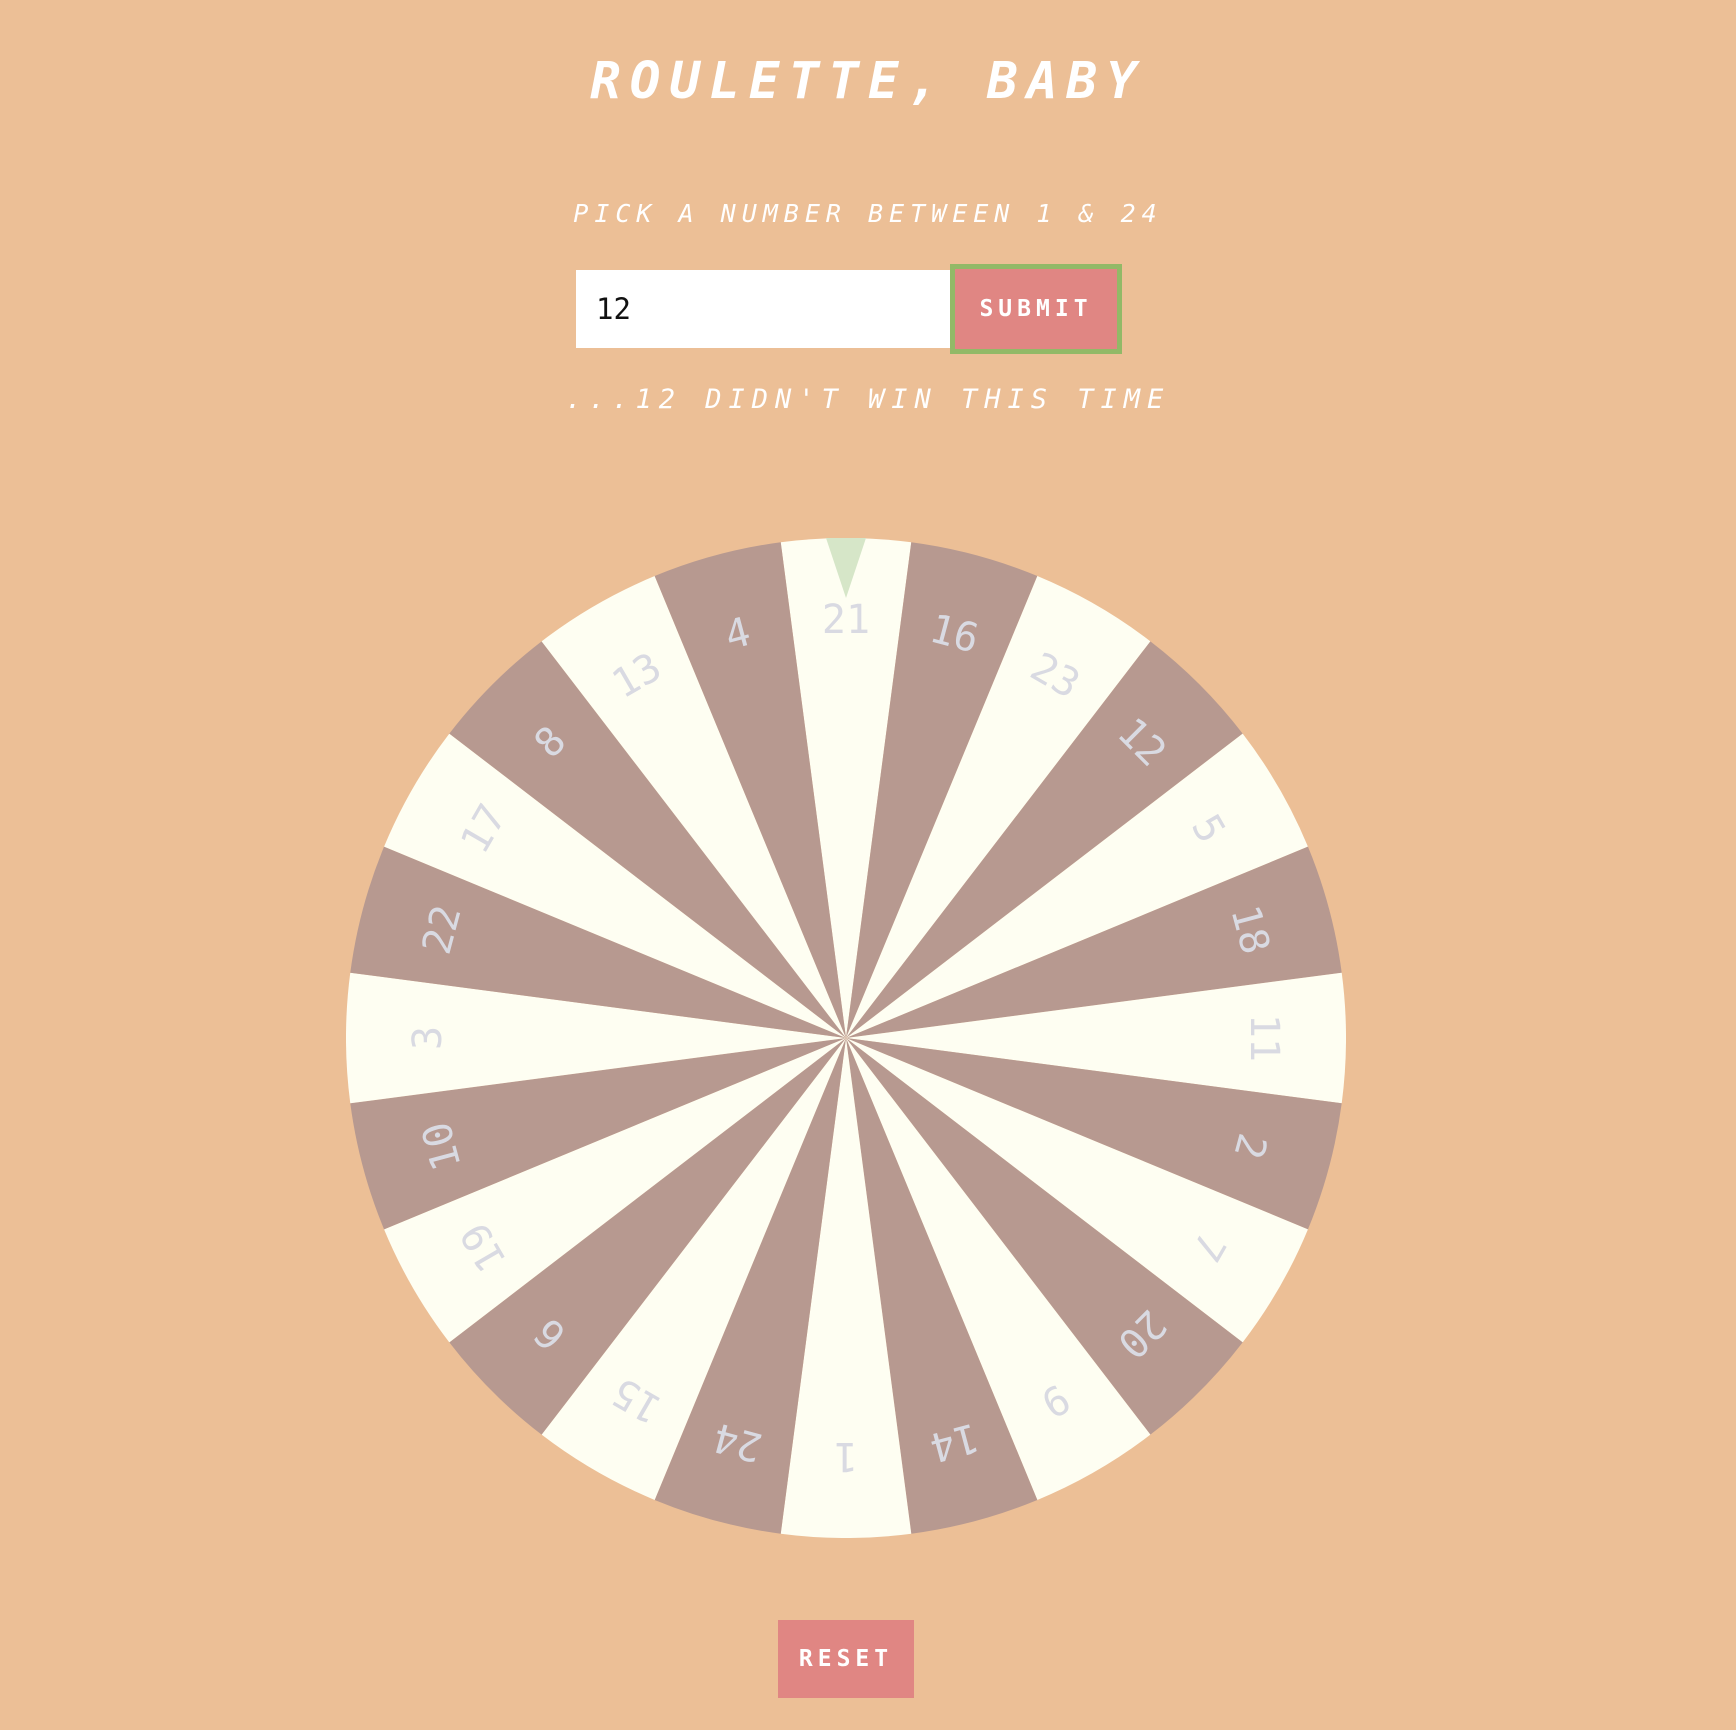 The image size is (1736, 1730). Describe the element at coordinates (1036, 309) in the screenshot. I see `submit-button: SUBMIT` at that location.